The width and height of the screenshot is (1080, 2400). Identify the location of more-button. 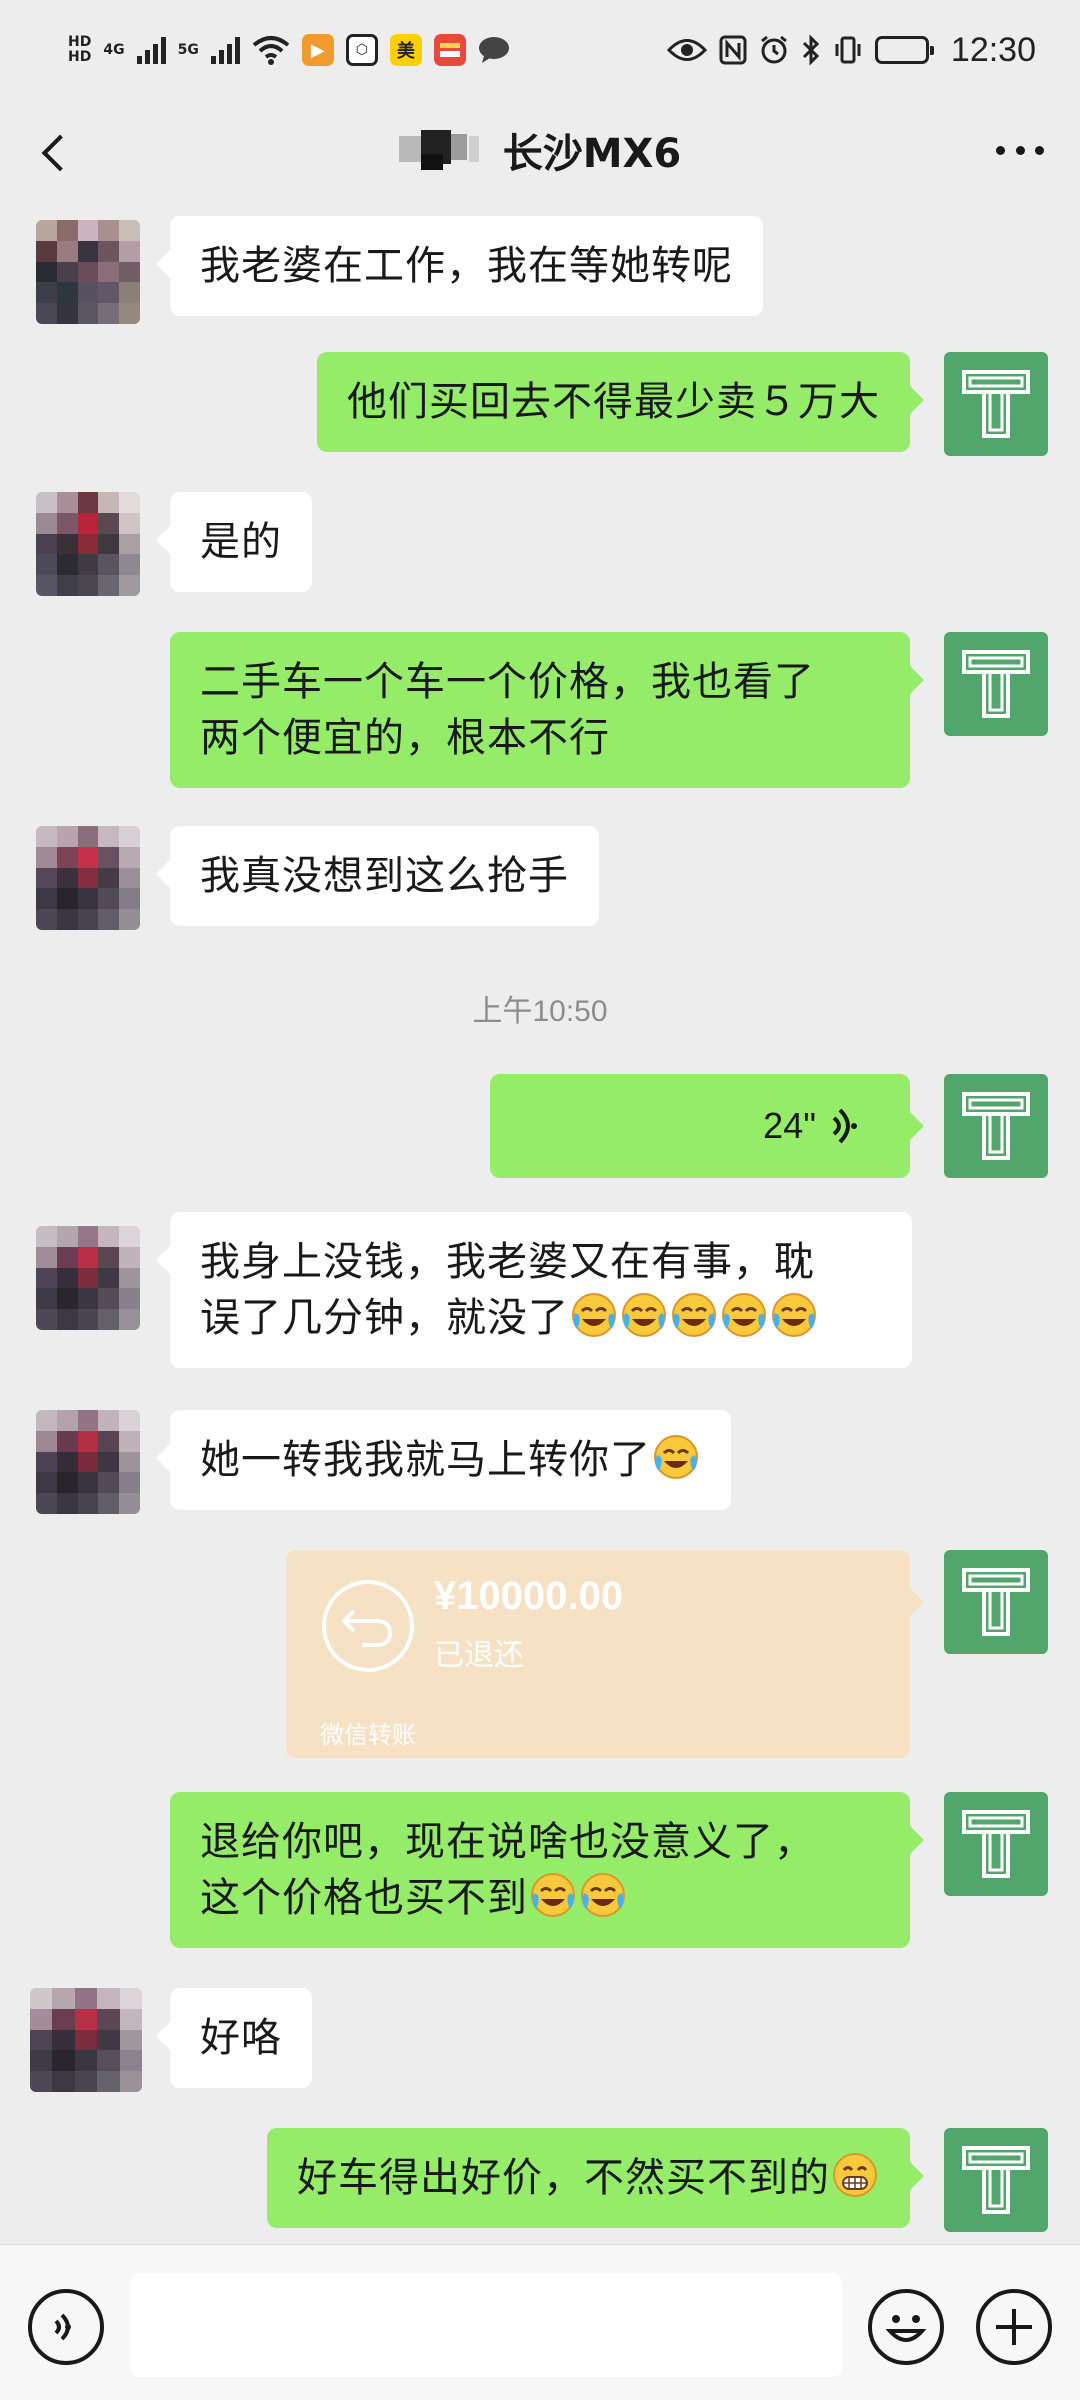
(1020, 150).